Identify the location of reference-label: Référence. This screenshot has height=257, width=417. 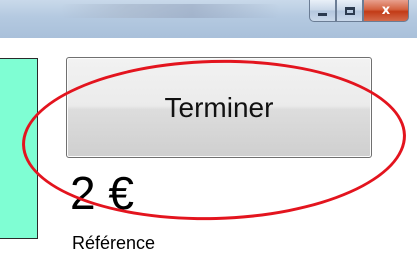
(114, 243).